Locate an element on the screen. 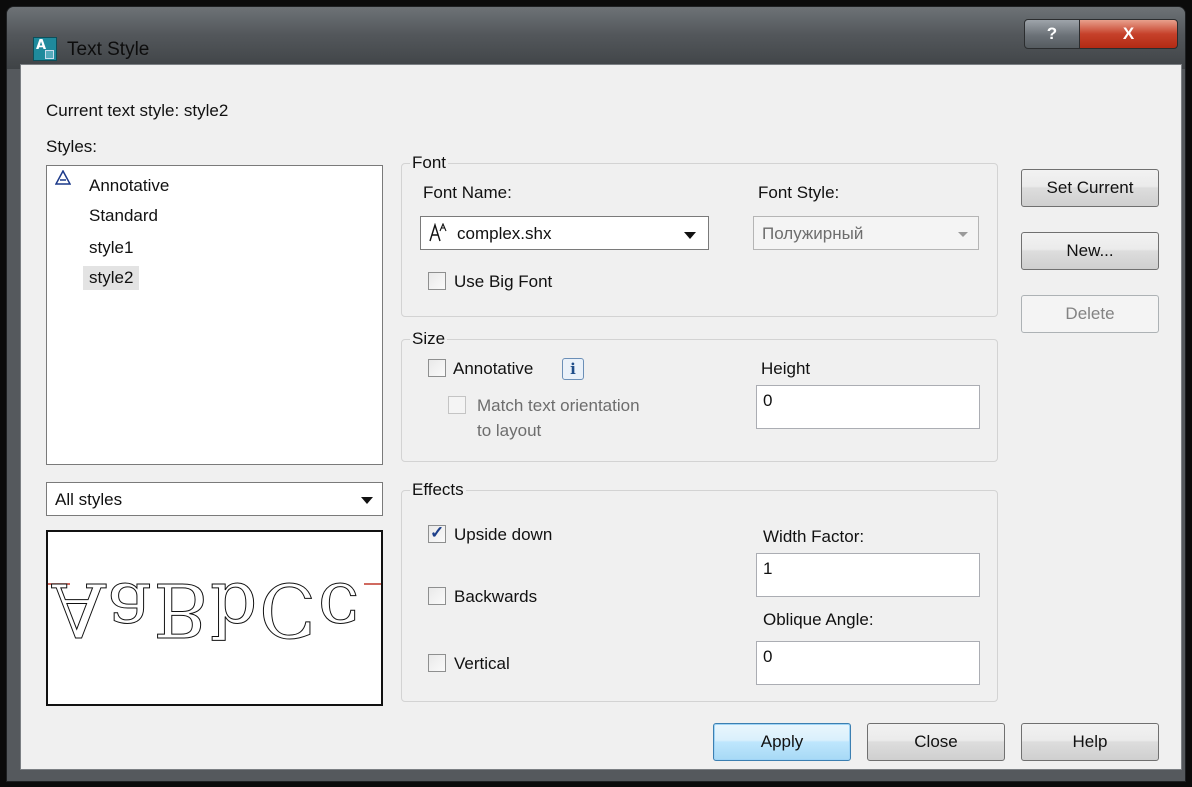 Image resolution: width=1192 pixels, height=787 pixels. delete-style-button: Delete is located at coordinates (1090, 314).